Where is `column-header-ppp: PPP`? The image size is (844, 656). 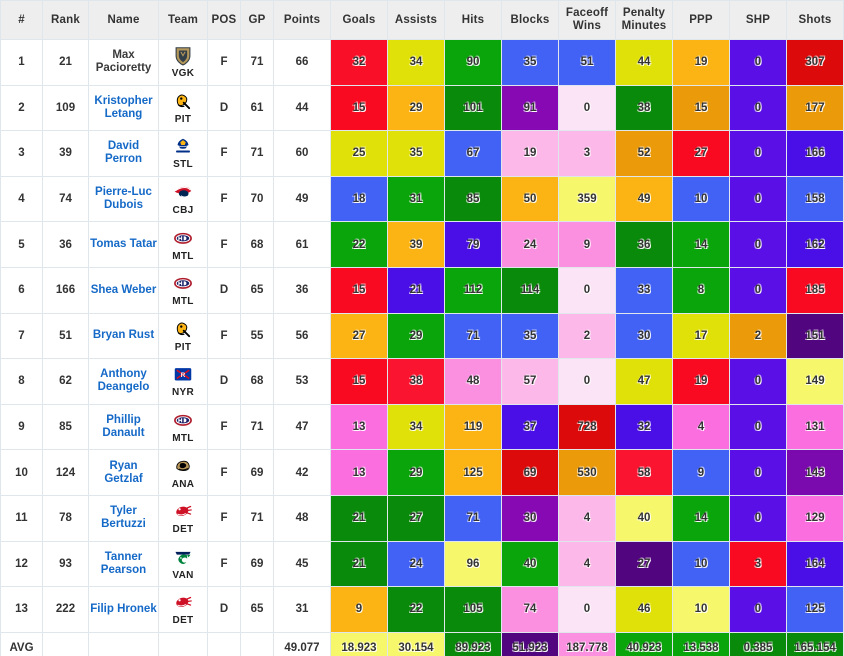 column-header-ppp: PPP is located at coordinates (701, 20).